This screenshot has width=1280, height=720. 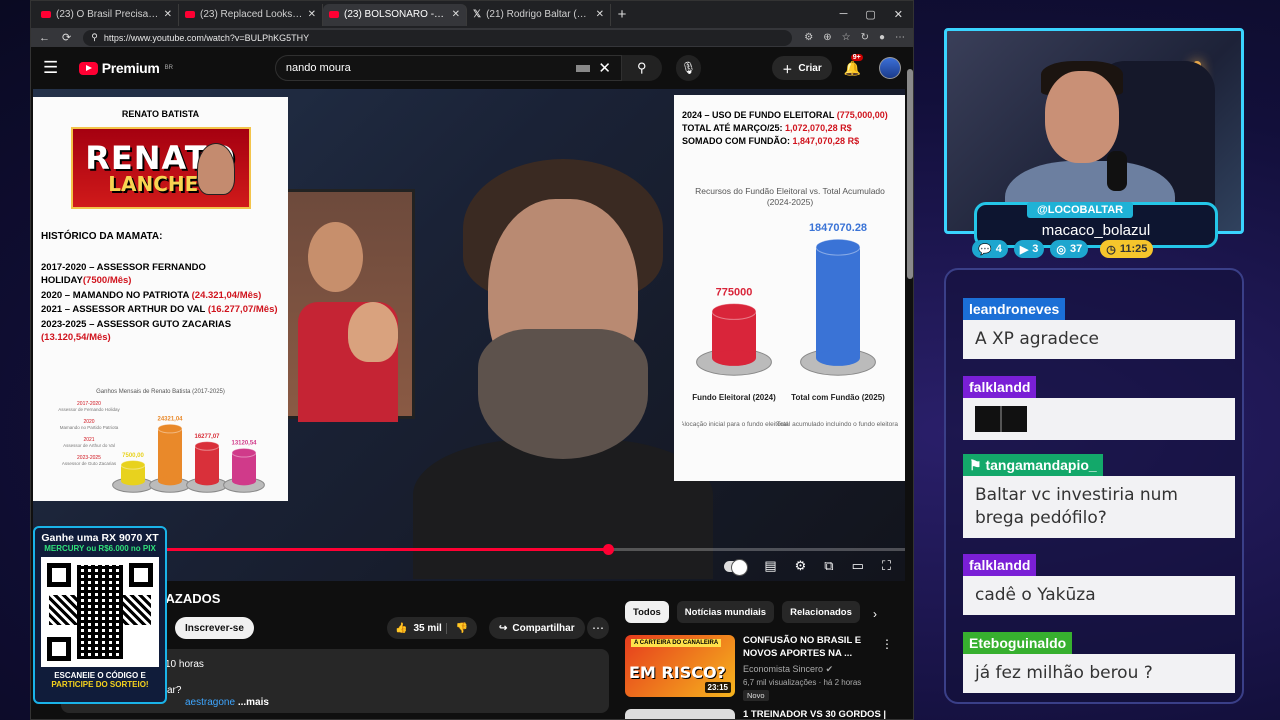 I want to click on chat-count-stat: 💬 4, so click(x=990, y=249).